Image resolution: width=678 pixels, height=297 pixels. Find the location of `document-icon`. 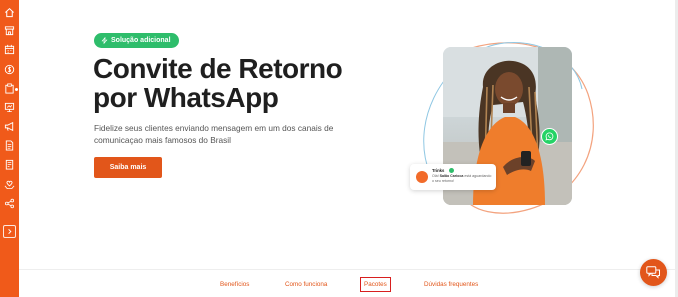

document-icon is located at coordinates (9, 145).